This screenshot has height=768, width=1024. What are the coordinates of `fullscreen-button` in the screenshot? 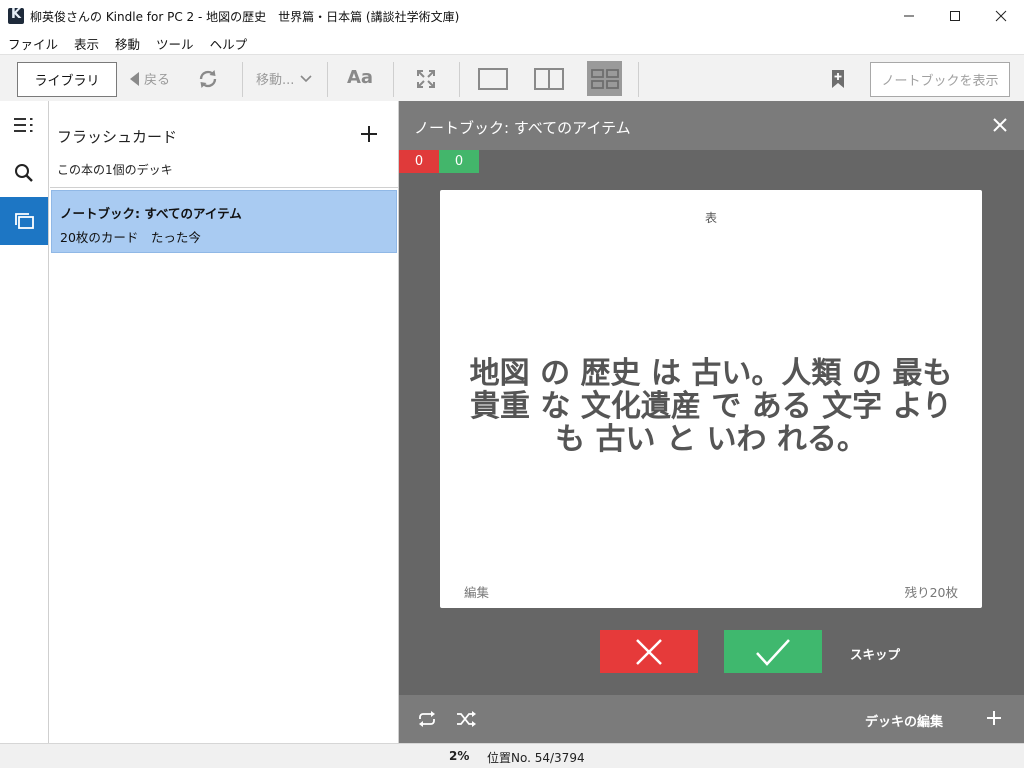 It's located at (426, 79).